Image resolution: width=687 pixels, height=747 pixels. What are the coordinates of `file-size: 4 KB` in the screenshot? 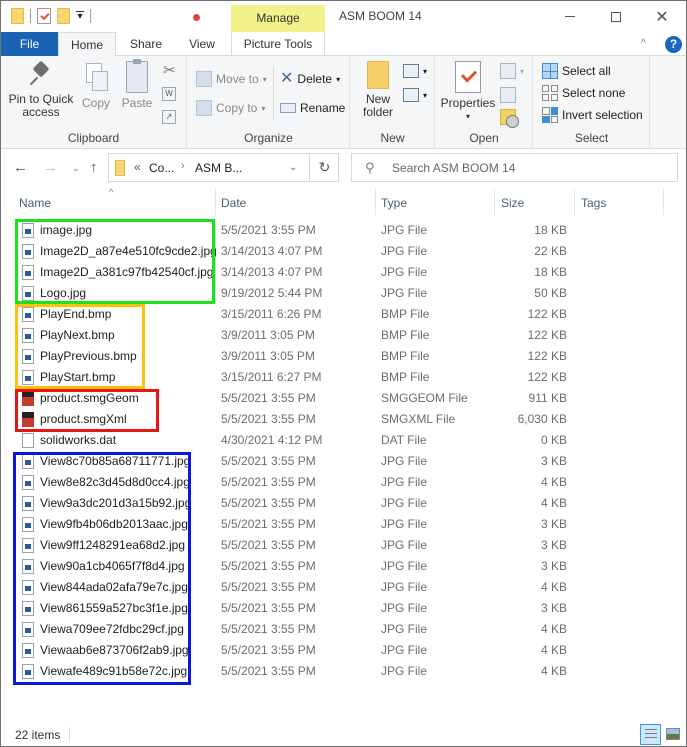 It's located at (553, 650).